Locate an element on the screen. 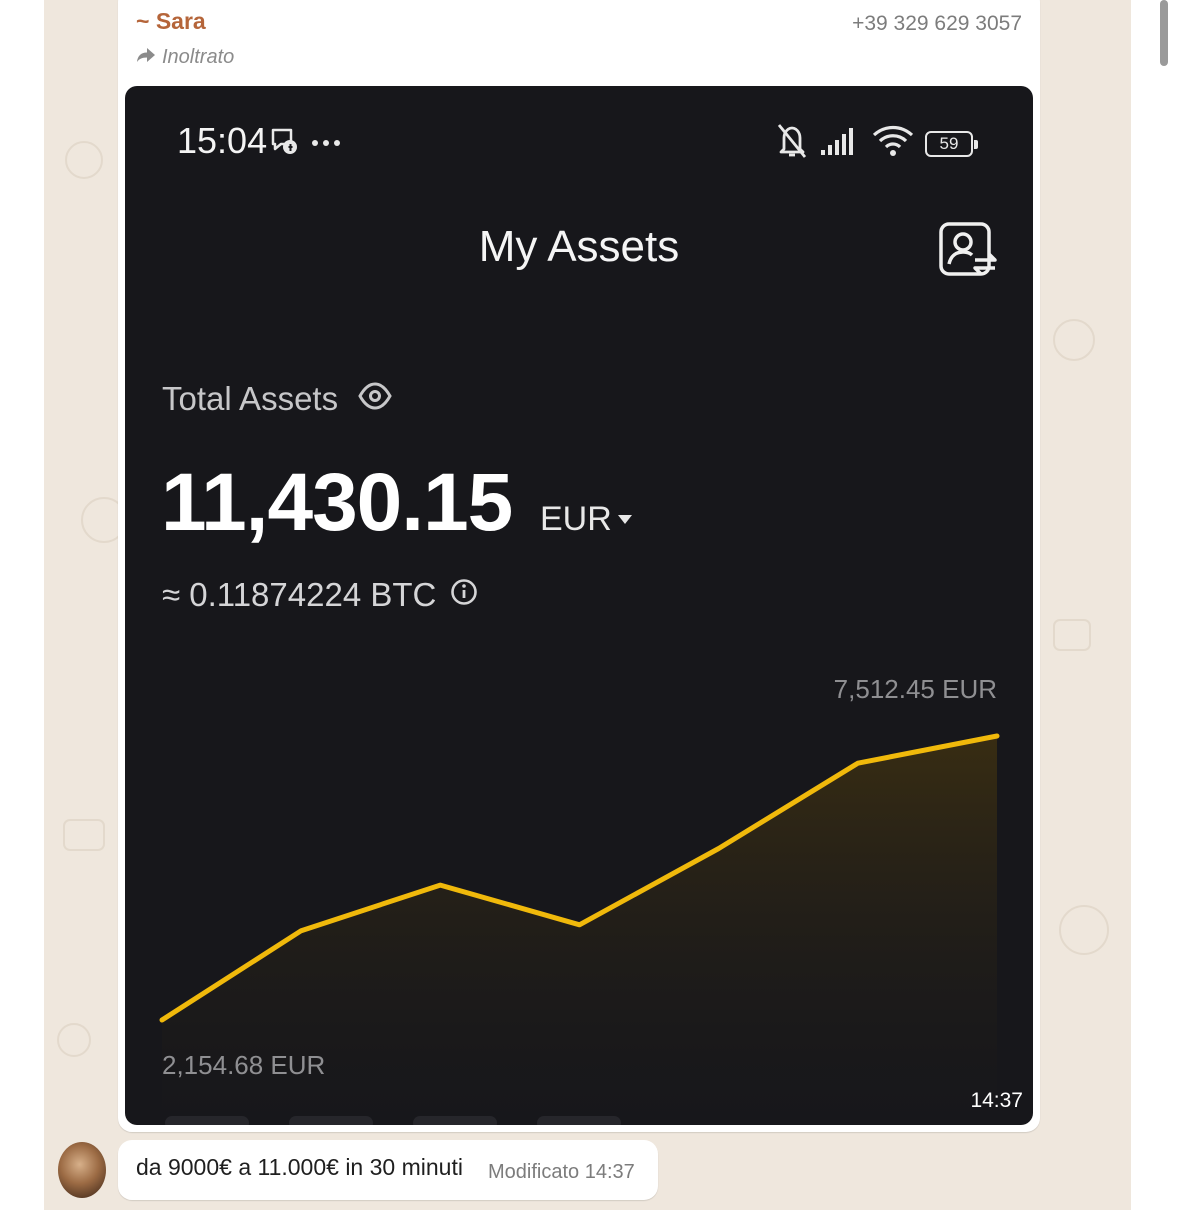 This screenshot has width=1178, height=1210. reply-message-text: da 9000€ a 11.000€ in 30 minuti is located at coordinates (299, 1167).